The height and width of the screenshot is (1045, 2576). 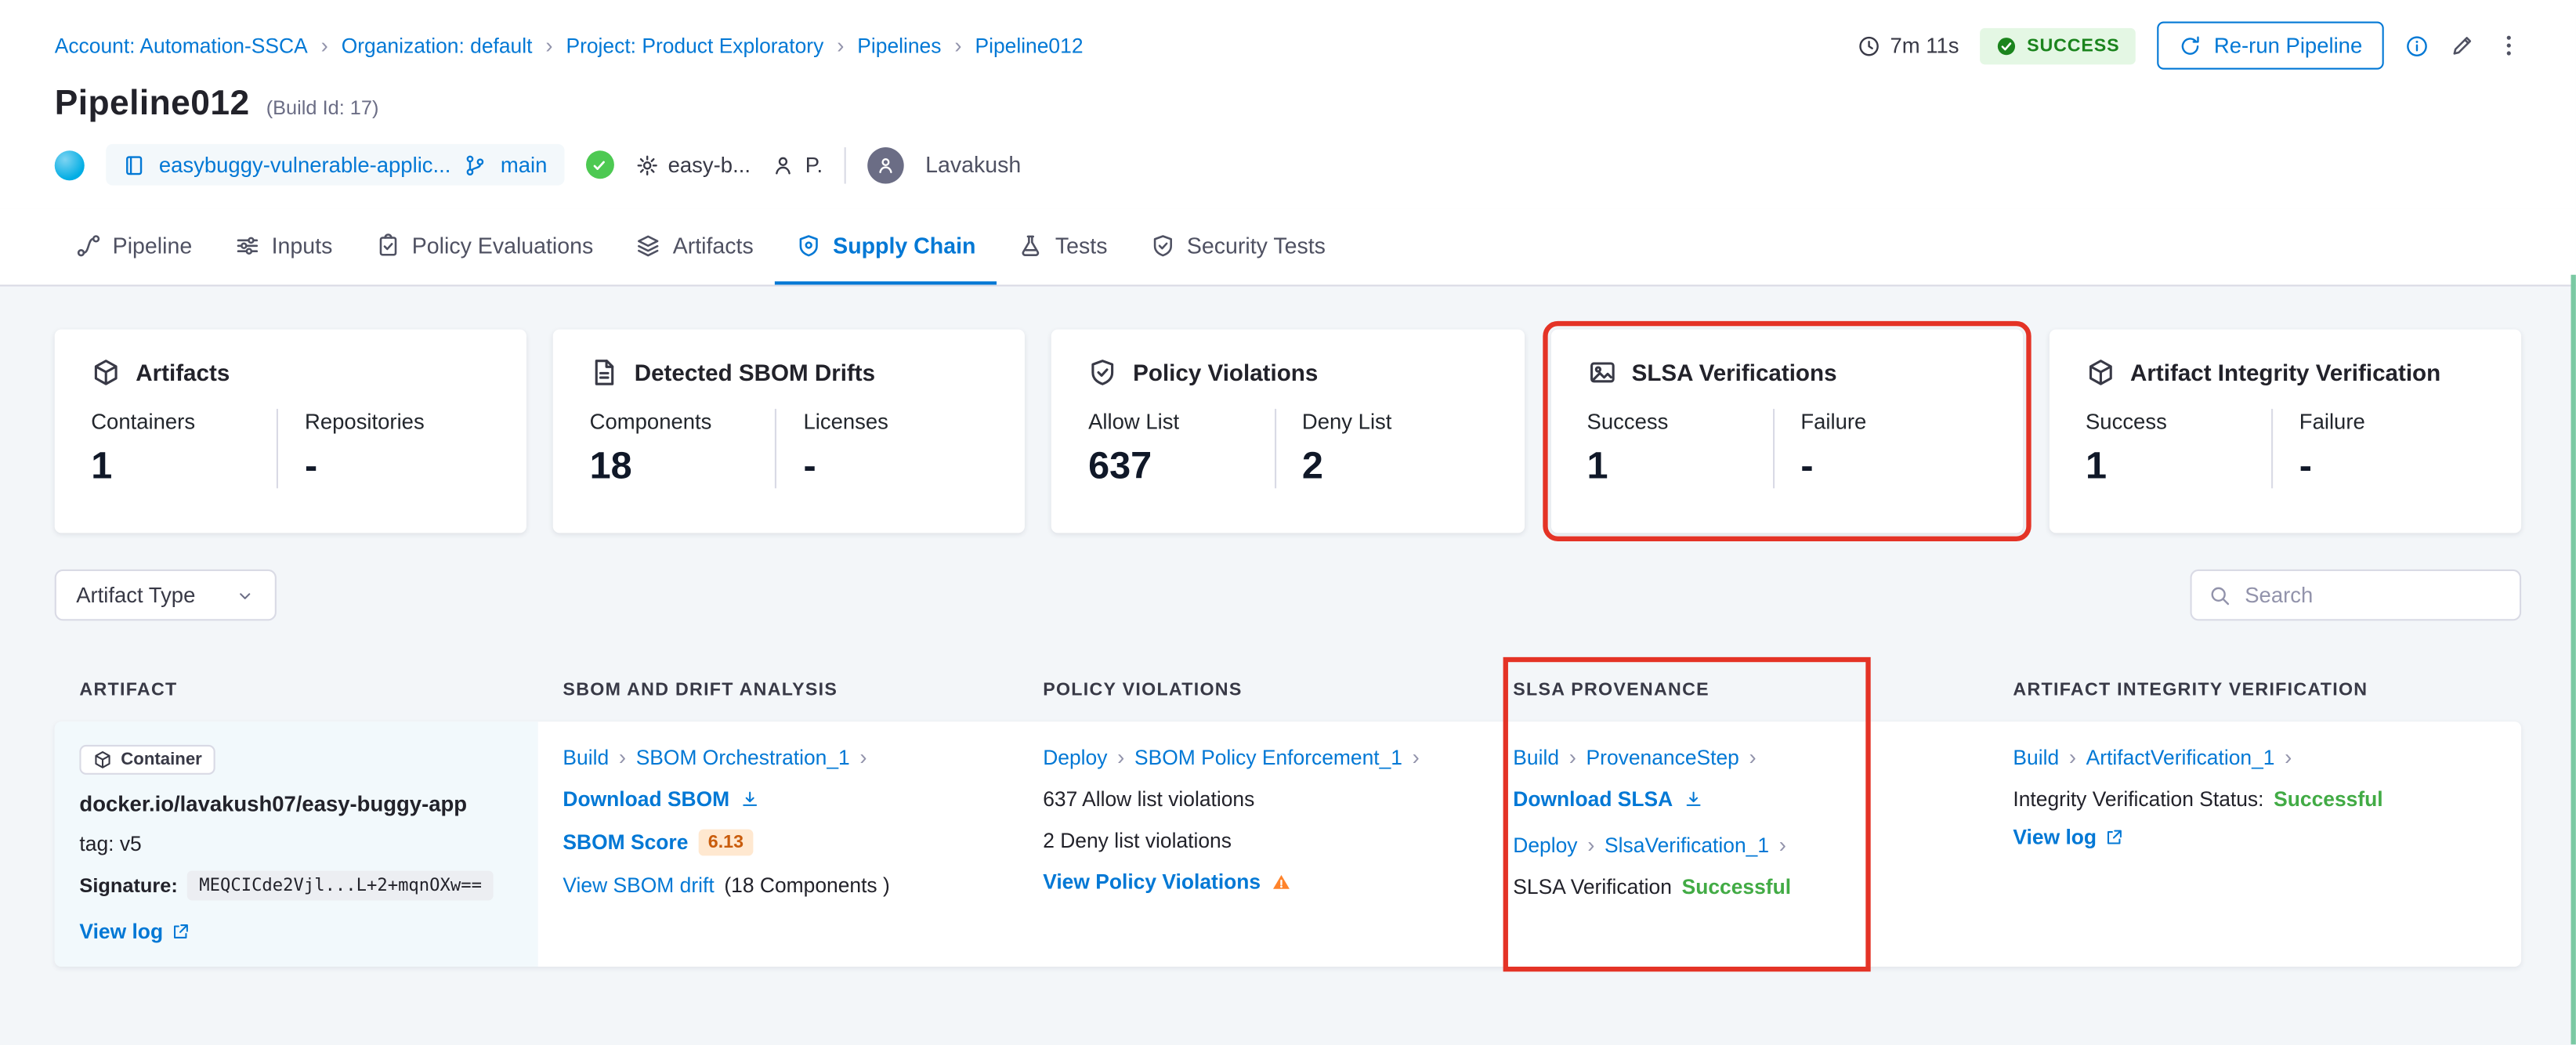 I want to click on tab-pipeline: Pipeline, so click(x=134, y=246).